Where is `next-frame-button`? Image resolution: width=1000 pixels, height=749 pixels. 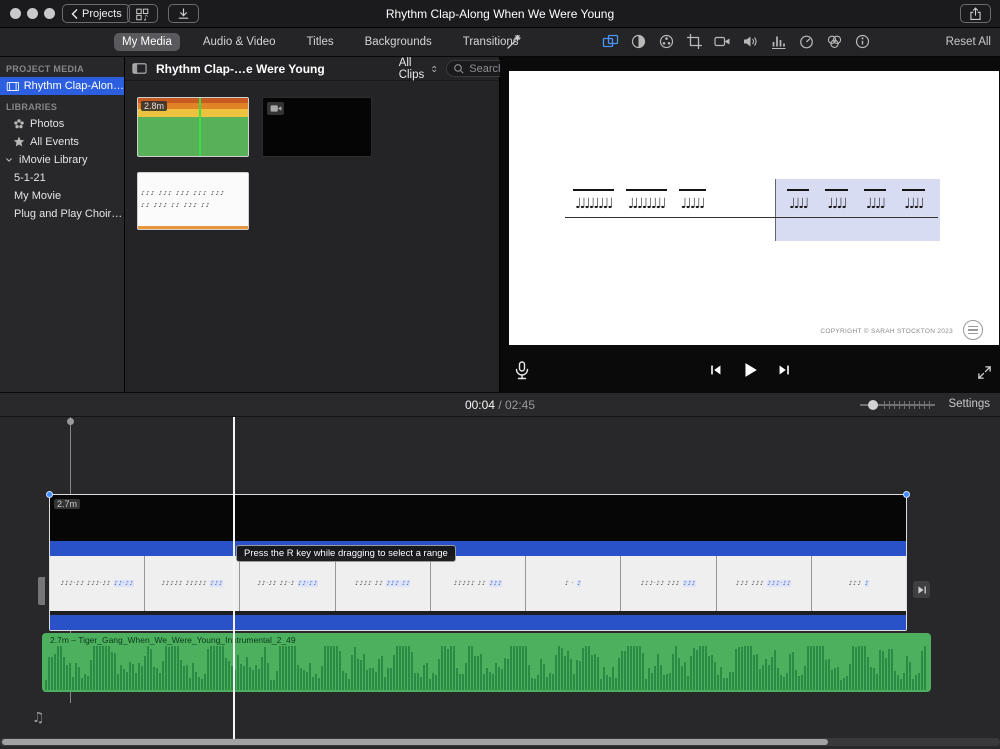 next-frame-button is located at coordinates (784, 370).